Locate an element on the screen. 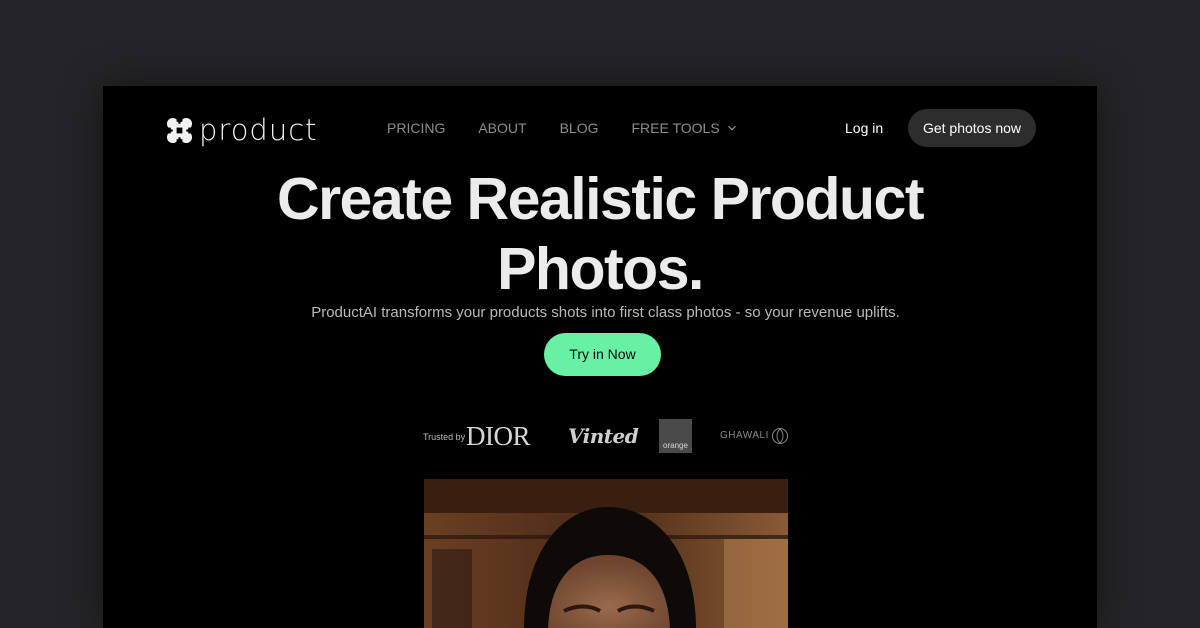 Image resolution: width=1200 pixels, height=628 pixels. brand-logo-orange: orange is located at coordinates (675, 436).